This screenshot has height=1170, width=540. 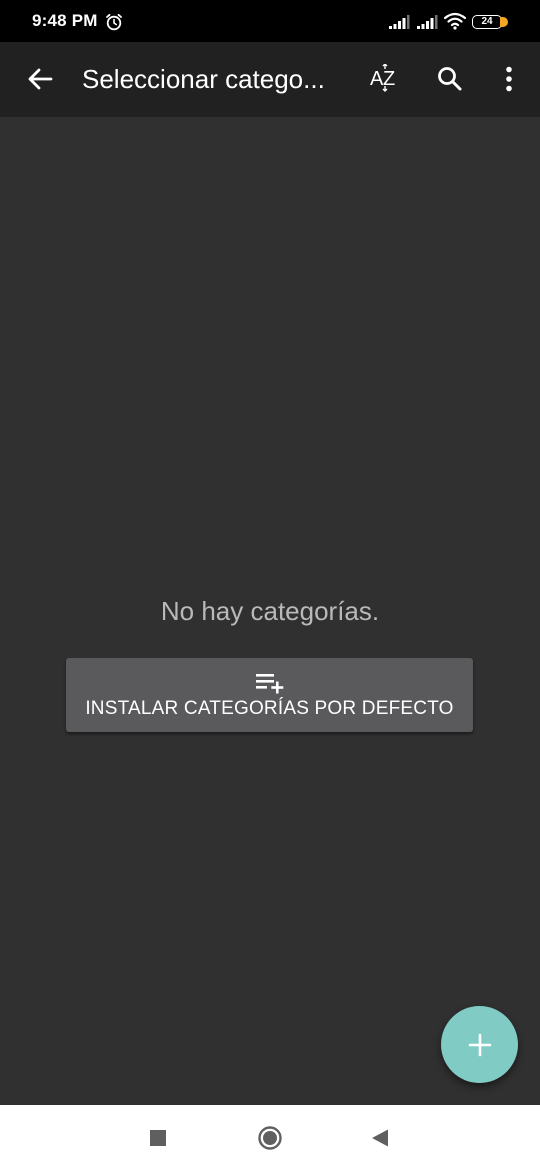 I want to click on more-vert-icon, so click(x=509, y=79).